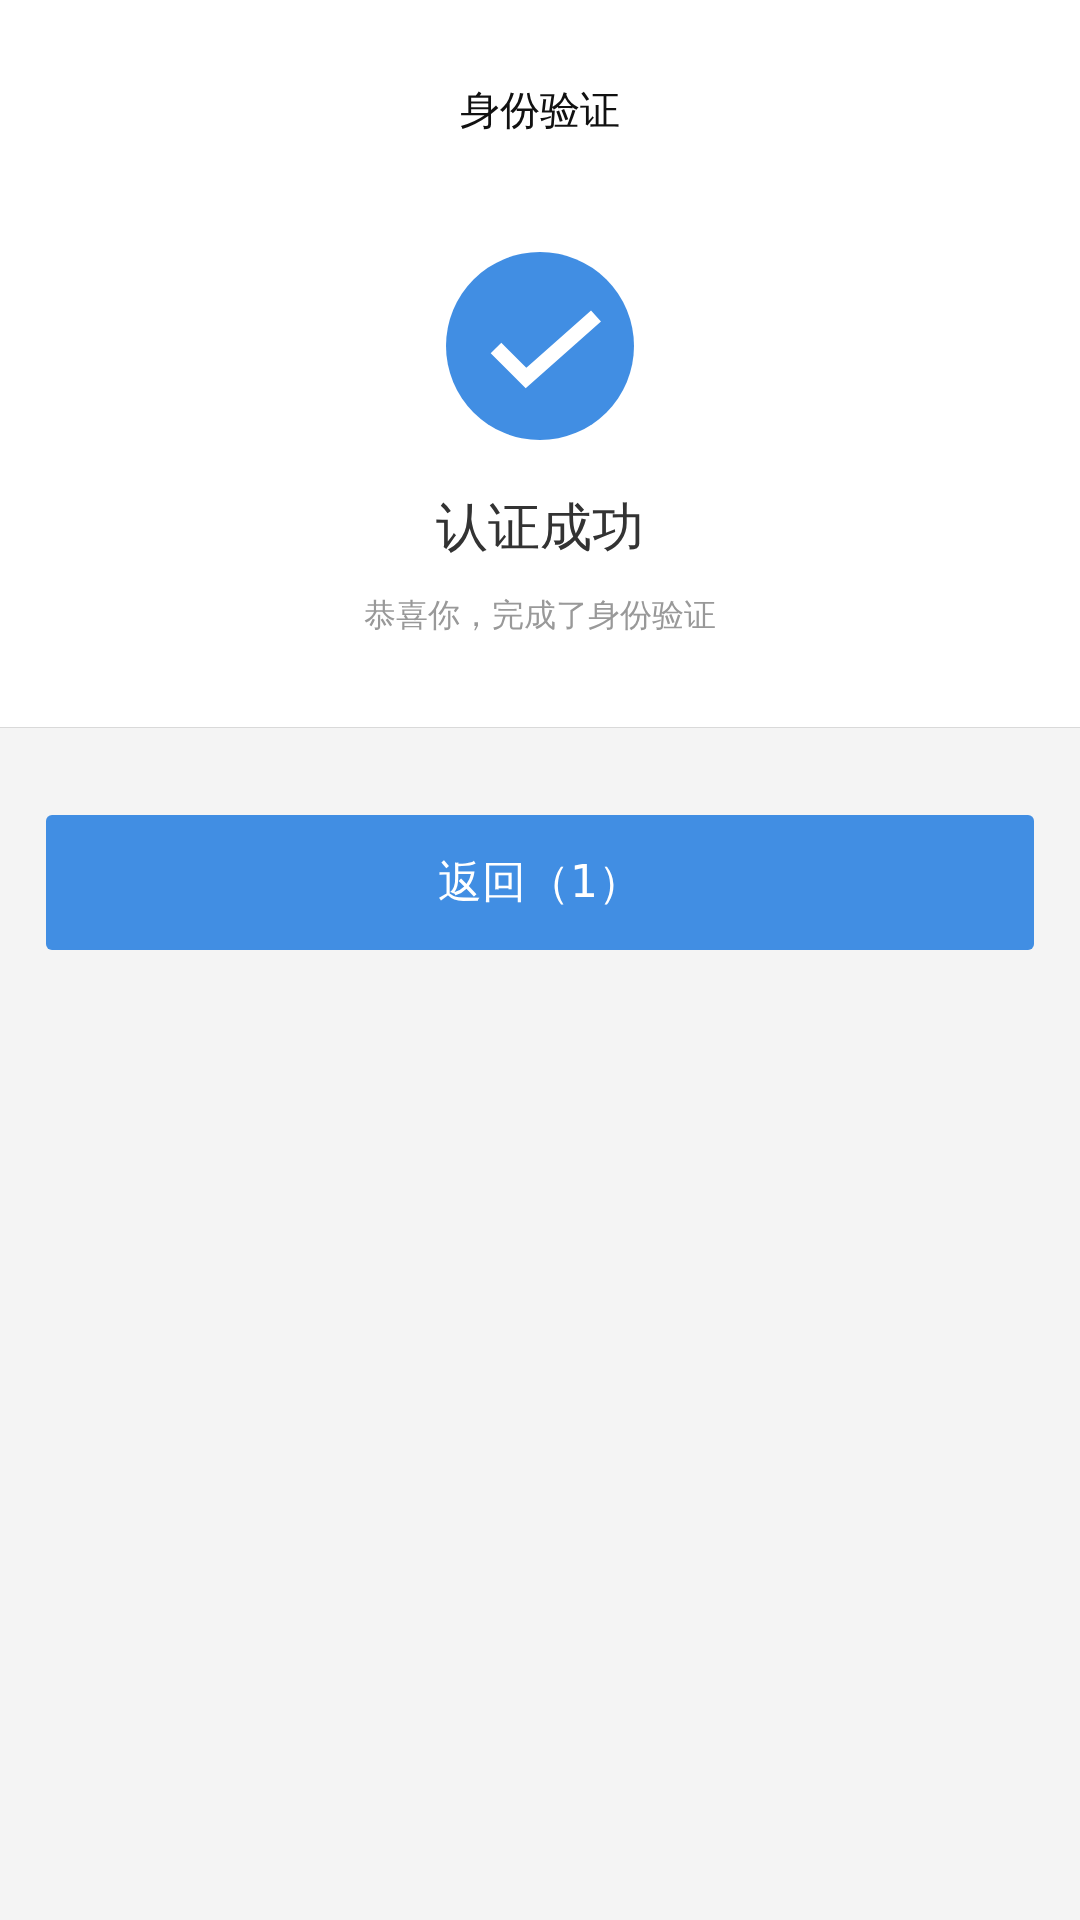 The width and height of the screenshot is (1080, 1920). What do you see at coordinates (540, 615) in the screenshot?
I see `result-message: 恭喜你，完成了身份验证` at bounding box center [540, 615].